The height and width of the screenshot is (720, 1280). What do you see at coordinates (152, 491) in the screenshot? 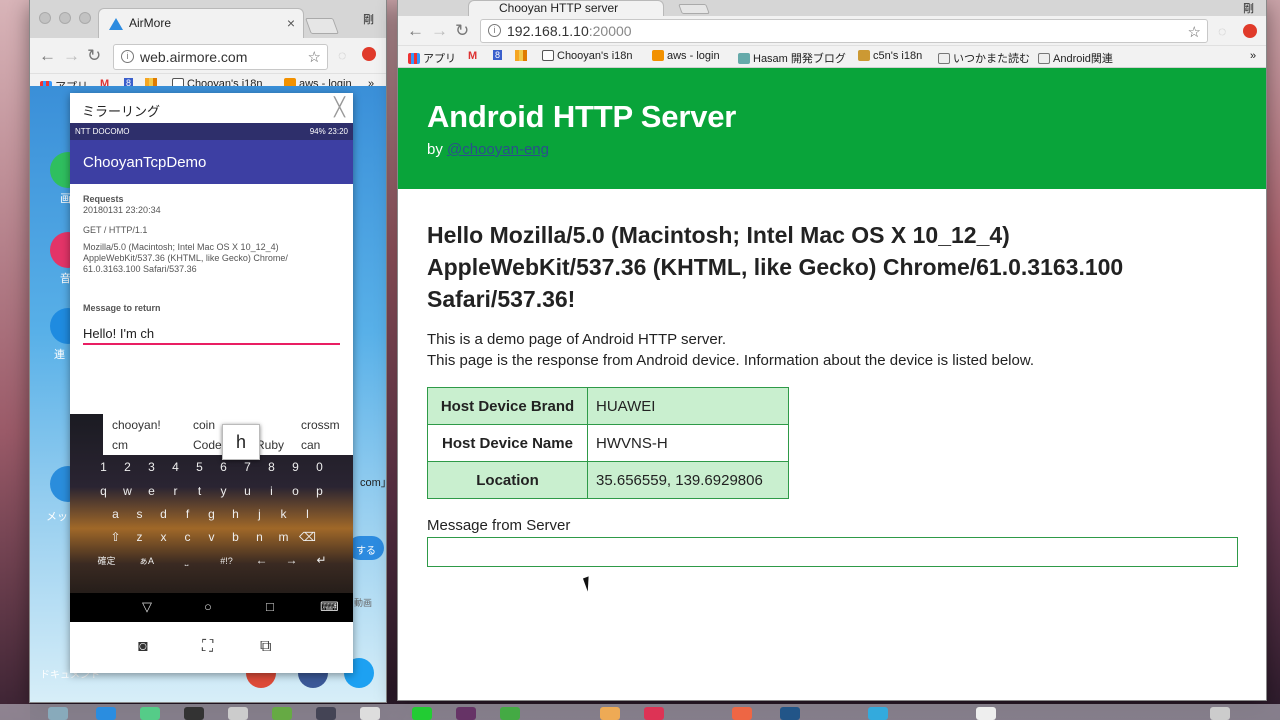
I see `key: e` at bounding box center [152, 491].